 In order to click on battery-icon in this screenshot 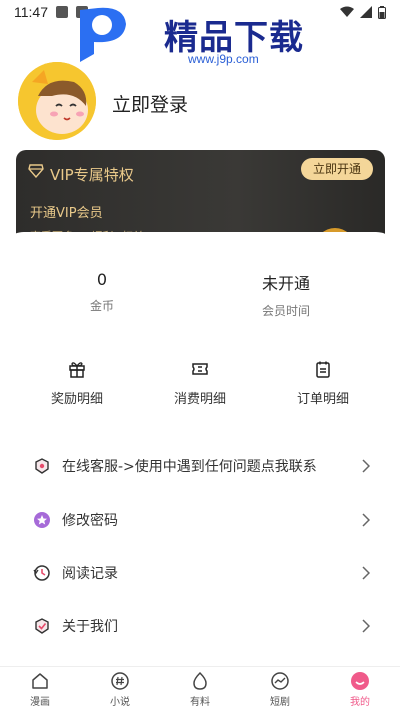, I will do `click(382, 12)`.